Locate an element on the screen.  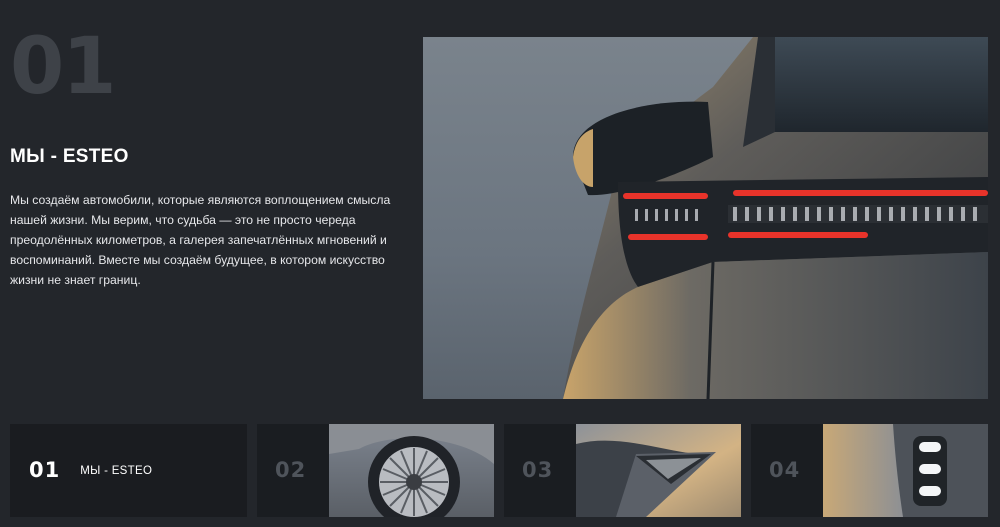
tab-04: 04 is located at coordinates (869, 470).